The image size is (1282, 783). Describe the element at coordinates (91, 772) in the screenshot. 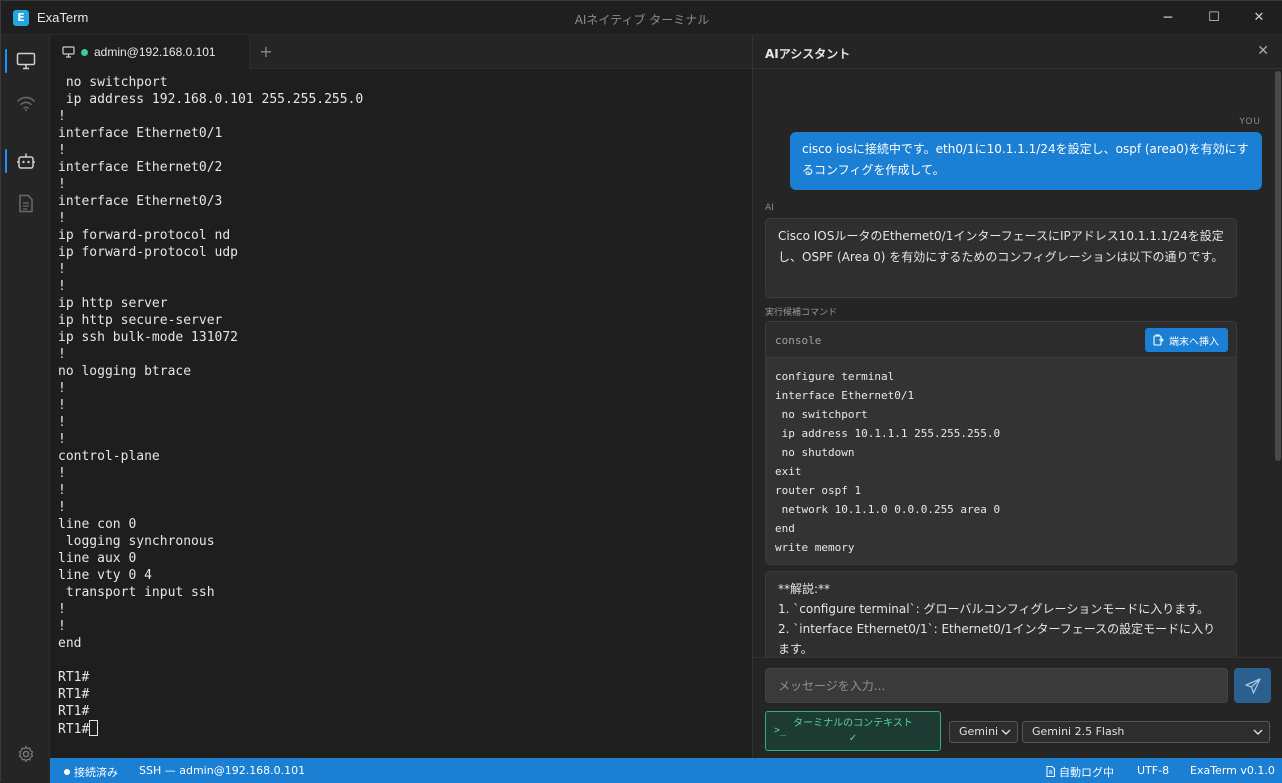

I see `connection-status: 接続済み` at that location.